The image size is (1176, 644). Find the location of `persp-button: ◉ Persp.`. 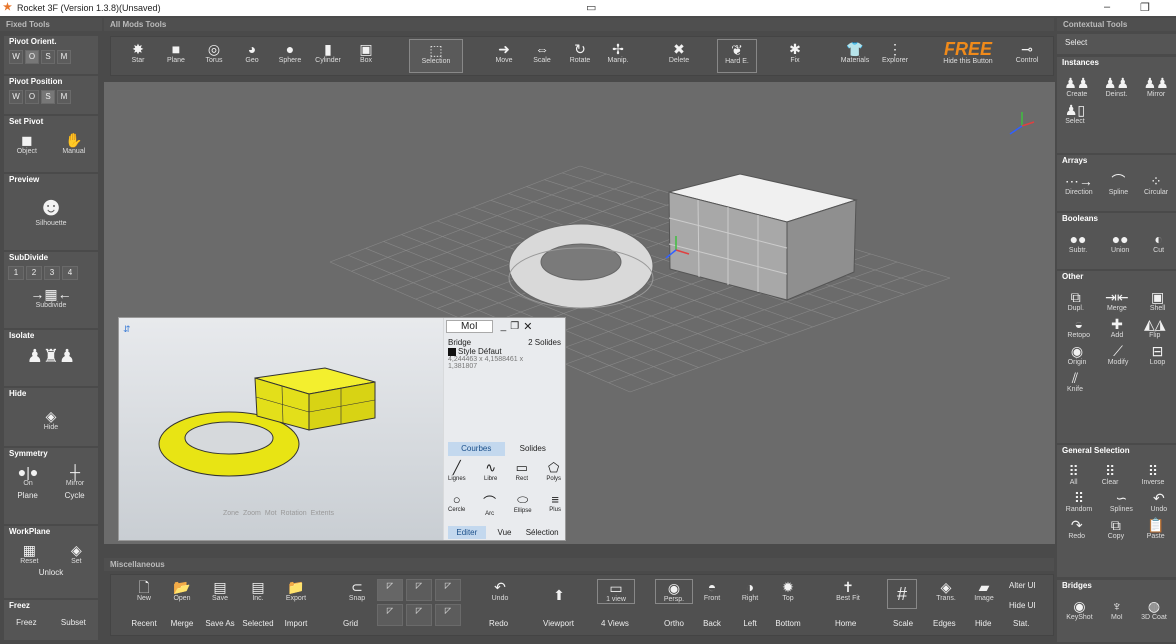

persp-button: ◉ Persp. is located at coordinates (674, 591).